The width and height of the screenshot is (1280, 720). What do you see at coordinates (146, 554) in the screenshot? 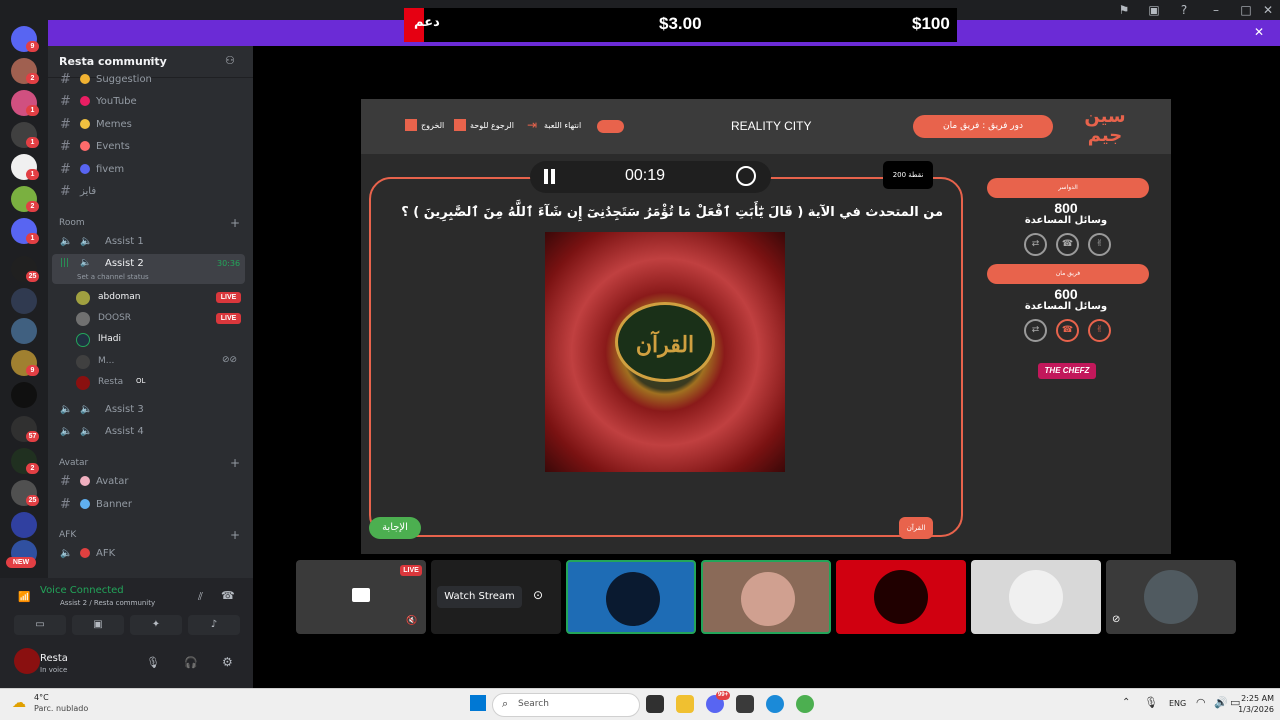
I see `voice-channel-afk: 🔈 AFK` at bounding box center [146, 554].